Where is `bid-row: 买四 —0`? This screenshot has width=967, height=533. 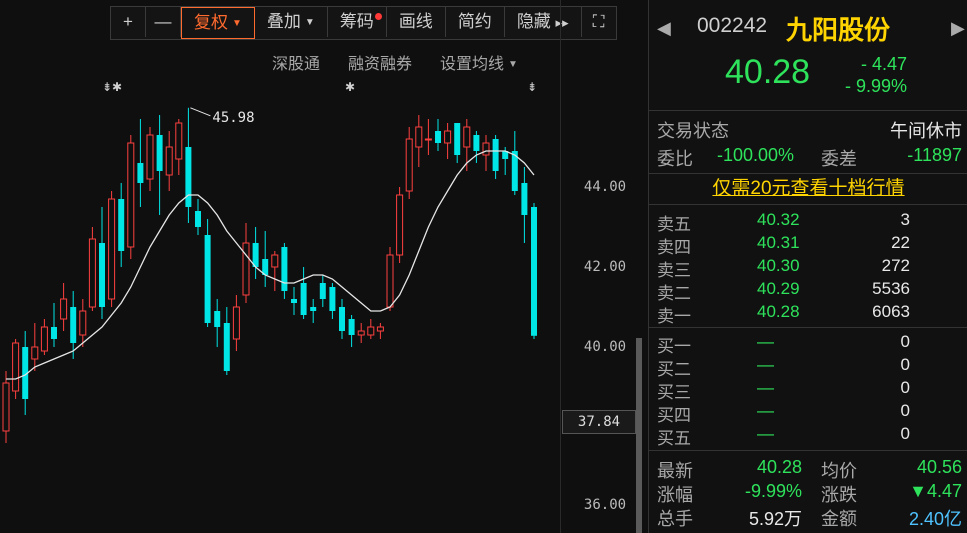 bid-row: 买四 —0 is located at coordinates (808, 412).